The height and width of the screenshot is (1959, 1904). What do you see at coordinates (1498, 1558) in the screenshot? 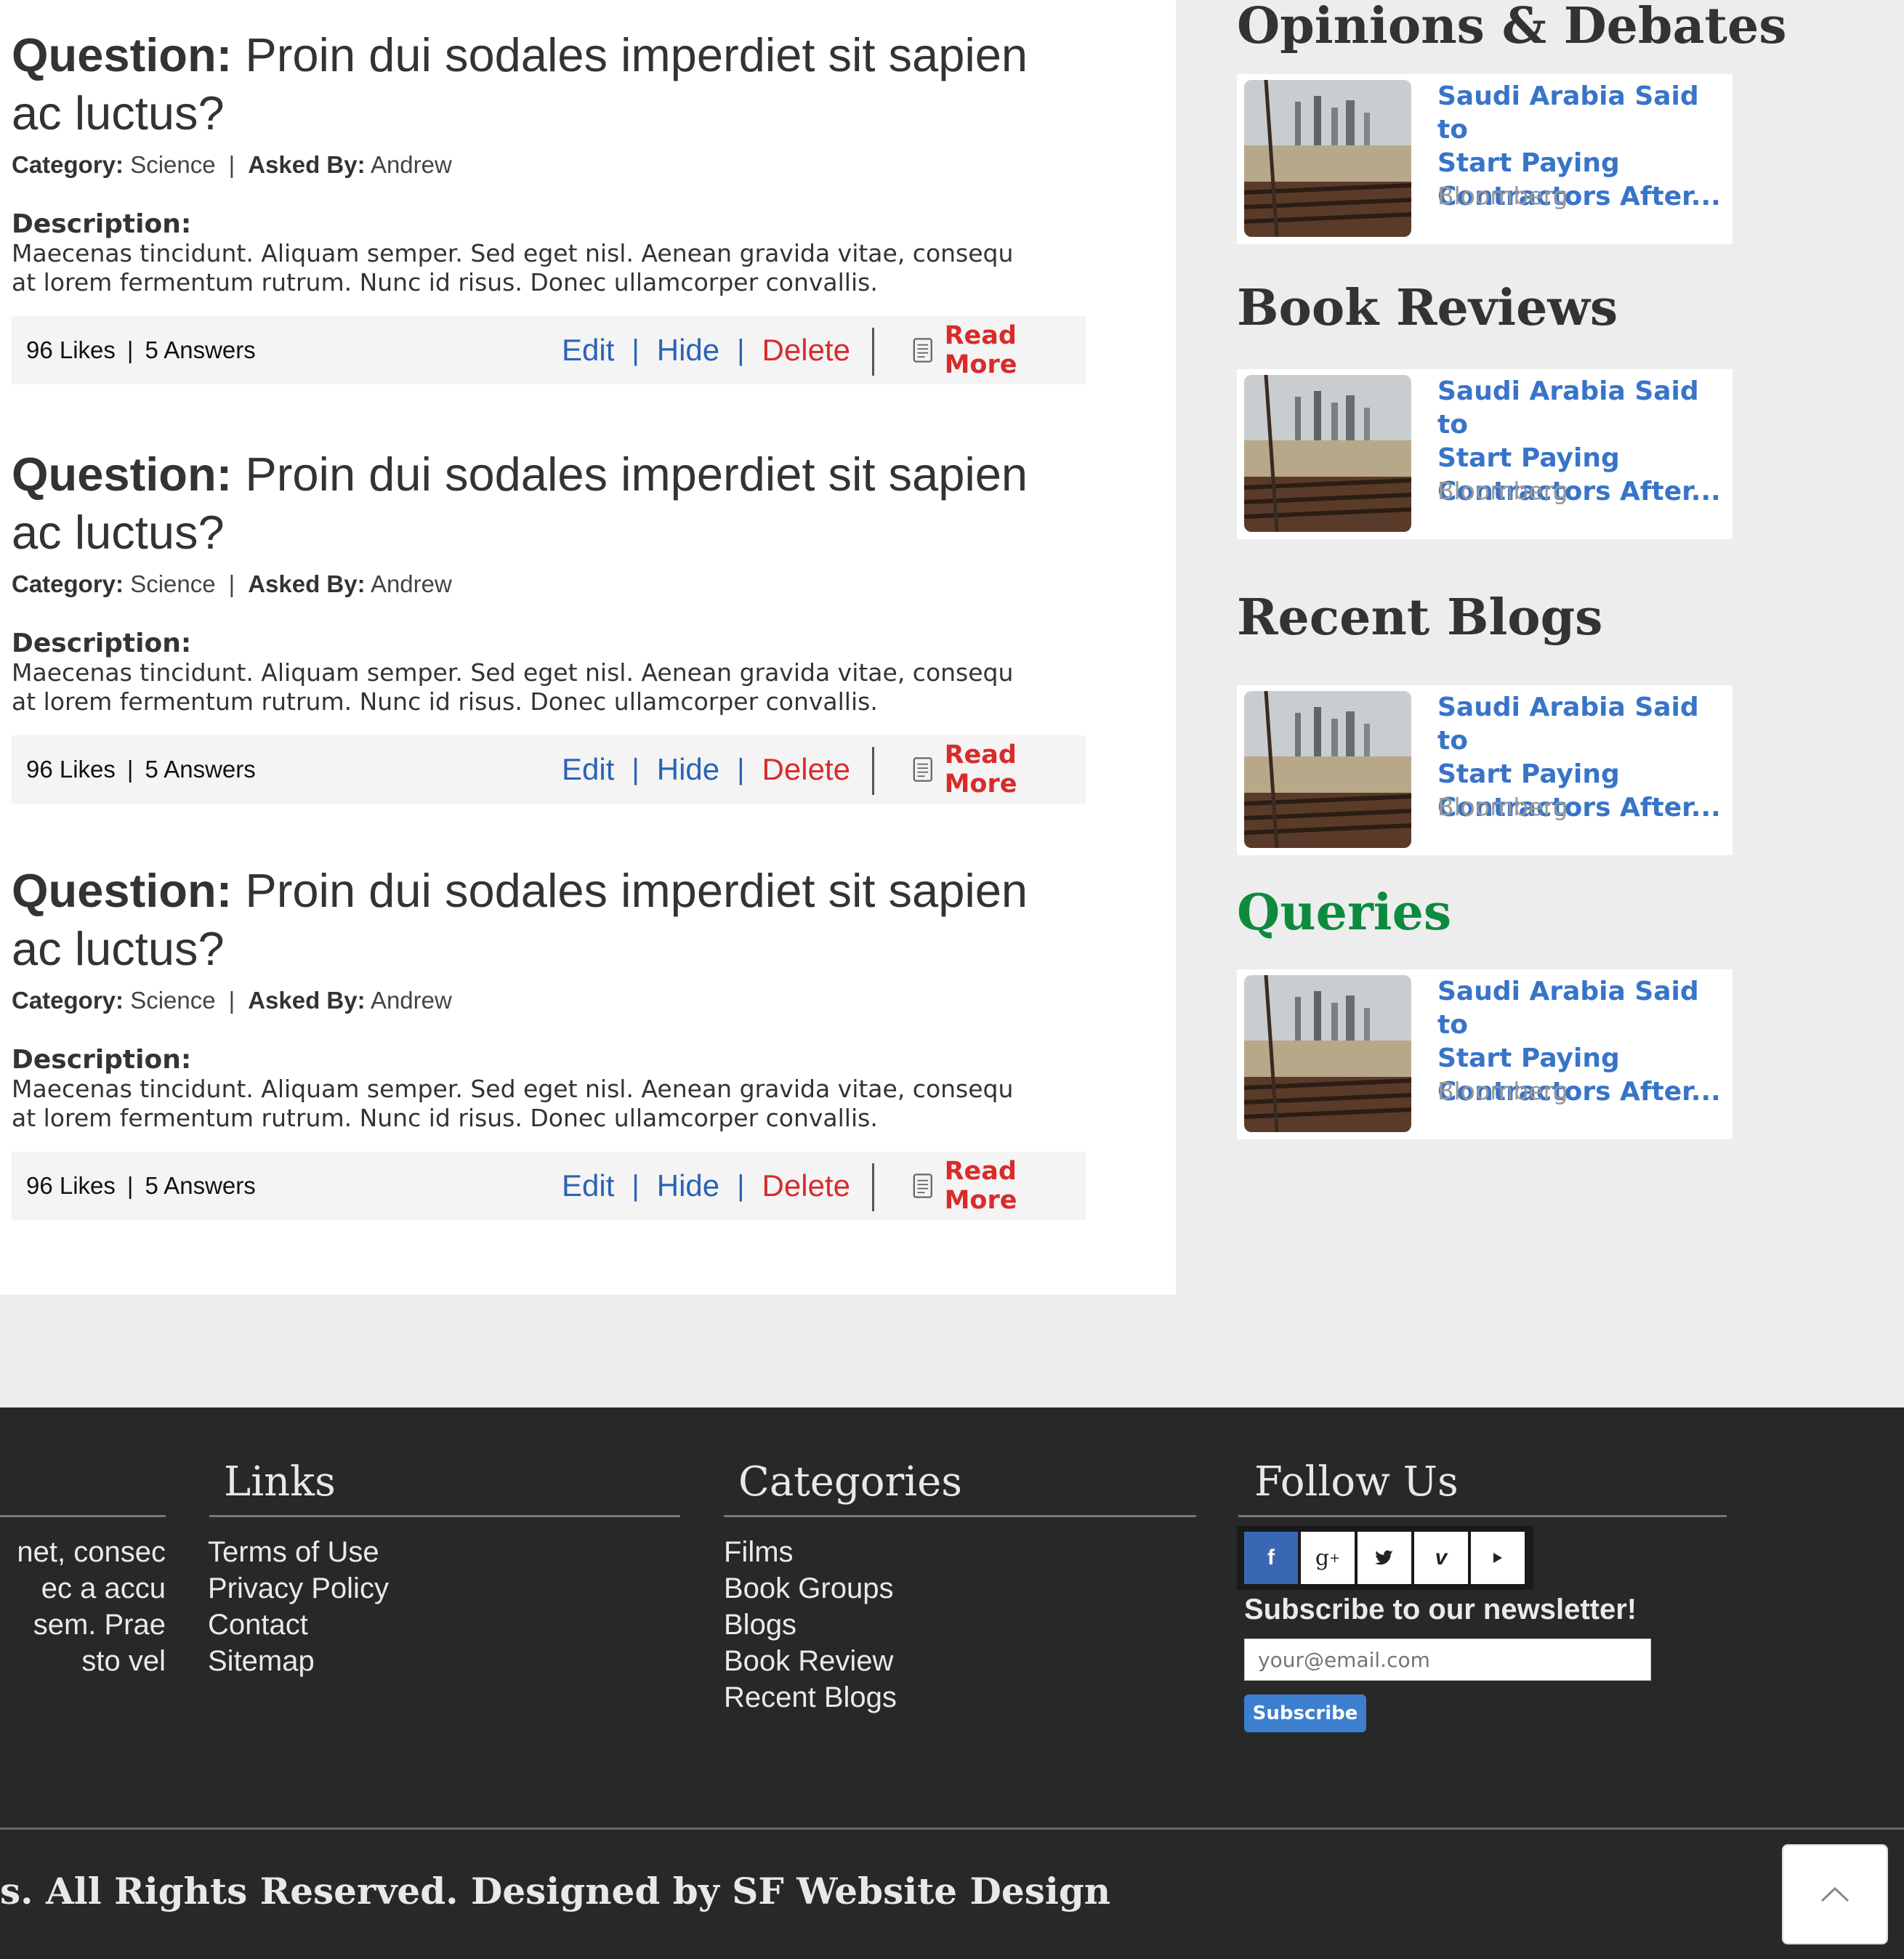
I see `youtube-icon` at bounding box center [1498, 1558].